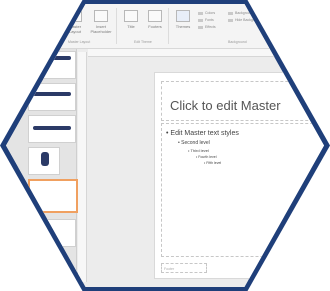 Image resolution: width=330 pixels, height=291 pixels. What do you see at coordinates (183, 16) in the screenshot?
I see `themes-icon` at bounding box center [183, 16].